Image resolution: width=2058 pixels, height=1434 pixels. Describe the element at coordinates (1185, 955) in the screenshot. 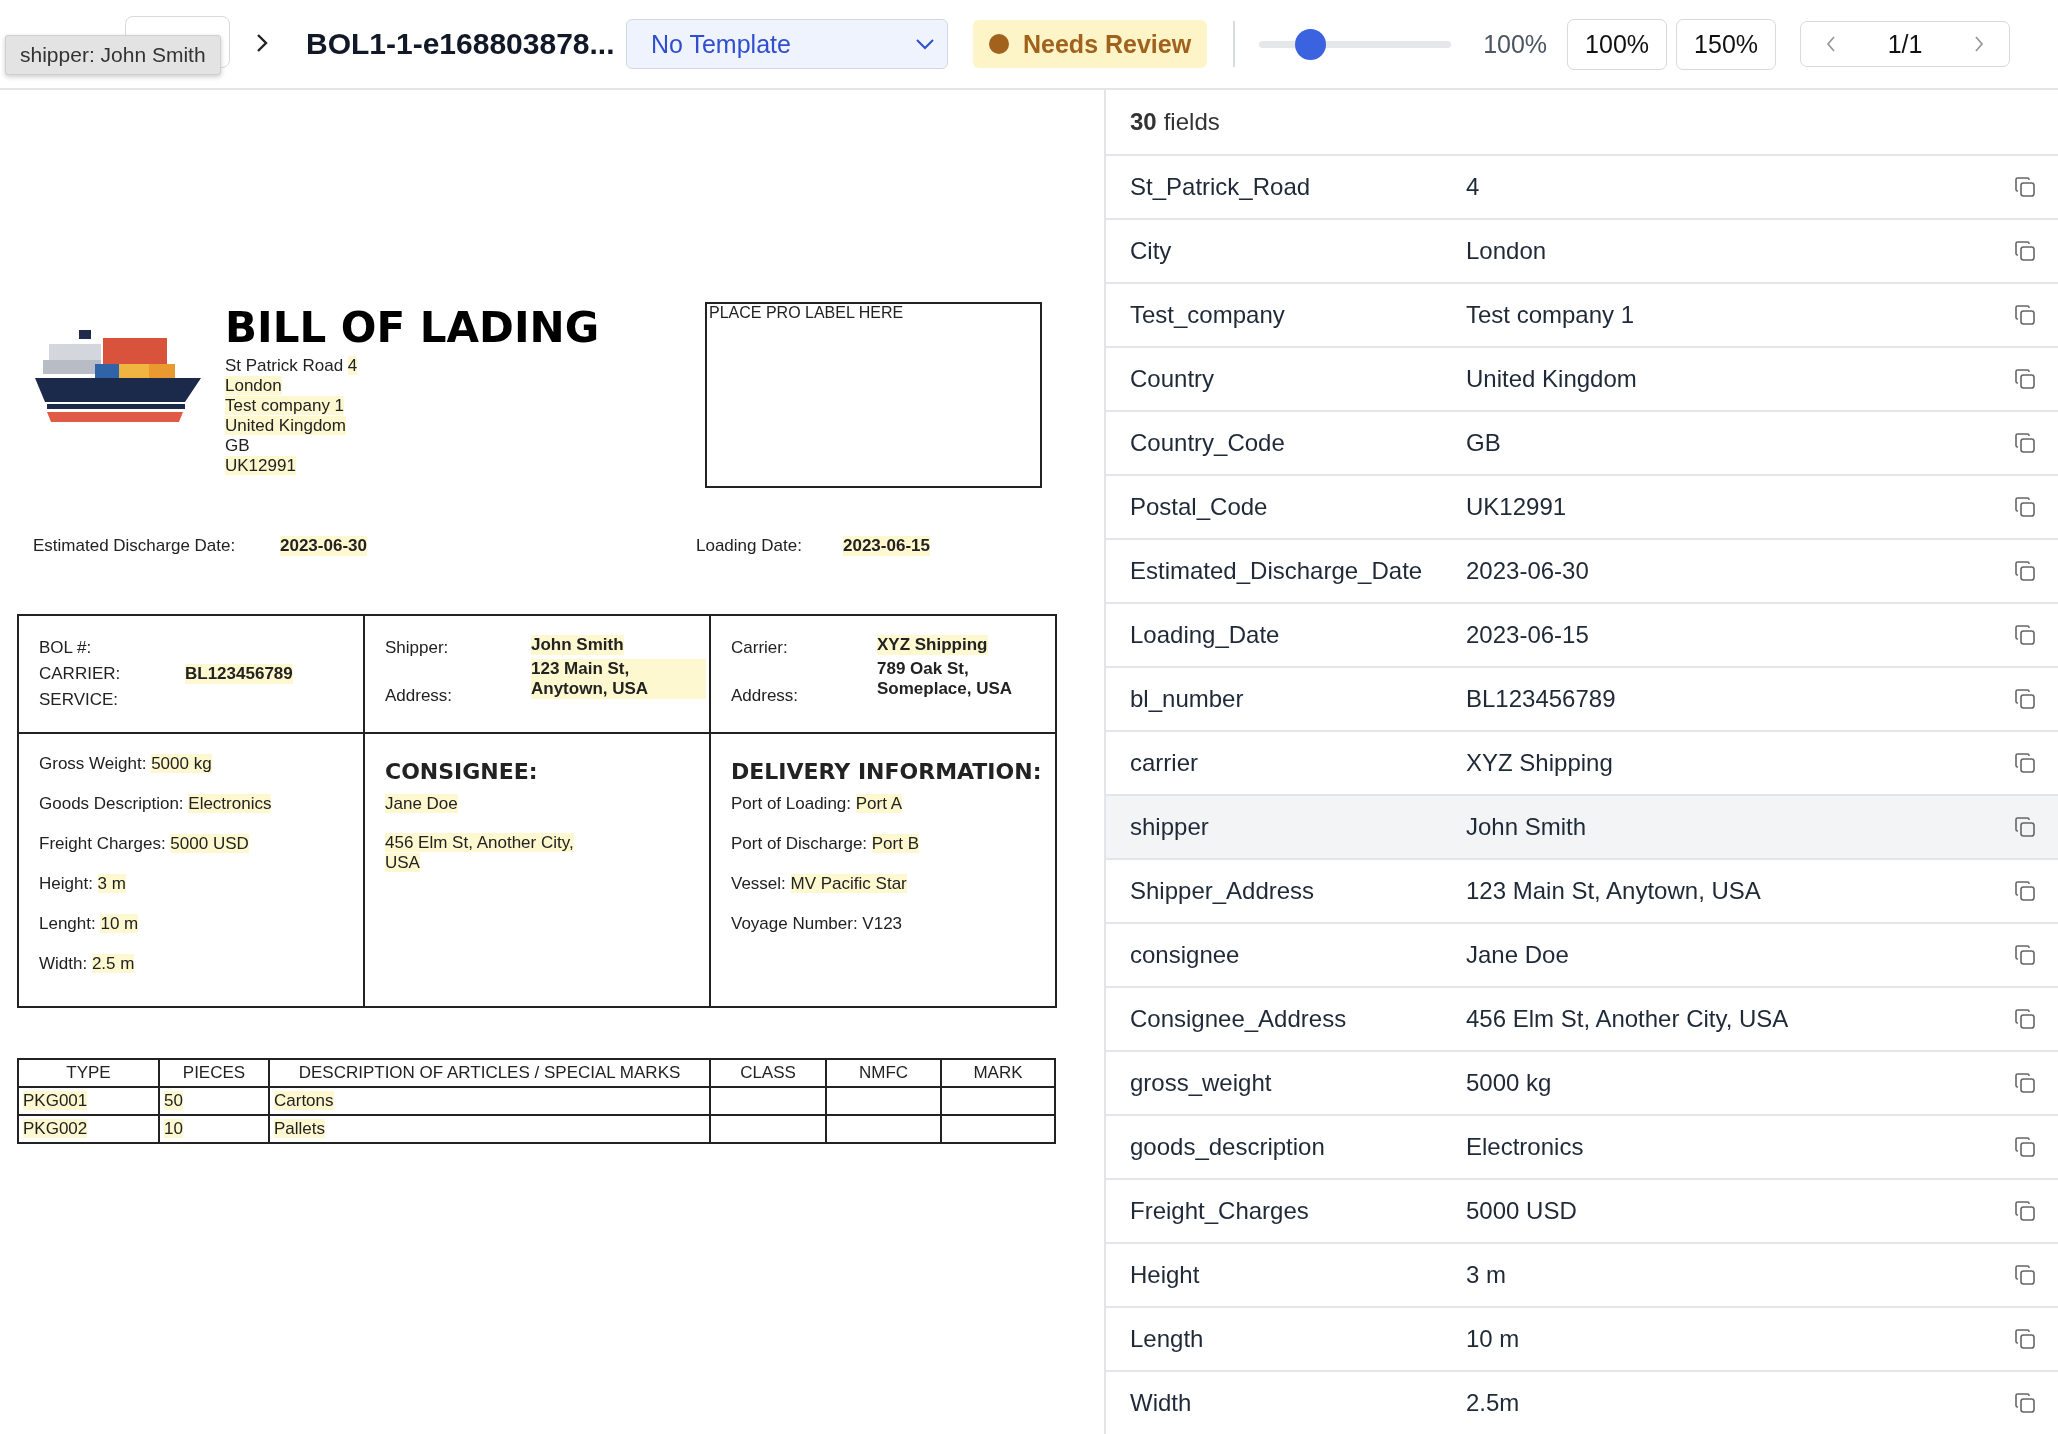

I see `field-name: consignee` at that location.